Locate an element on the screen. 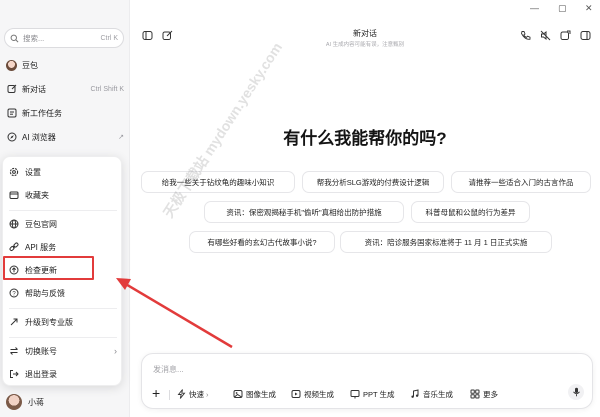 The width and height of the screenshot is (600, 417). sidebar-item-doubao: 豆包 is located at coordinates (65, 65).